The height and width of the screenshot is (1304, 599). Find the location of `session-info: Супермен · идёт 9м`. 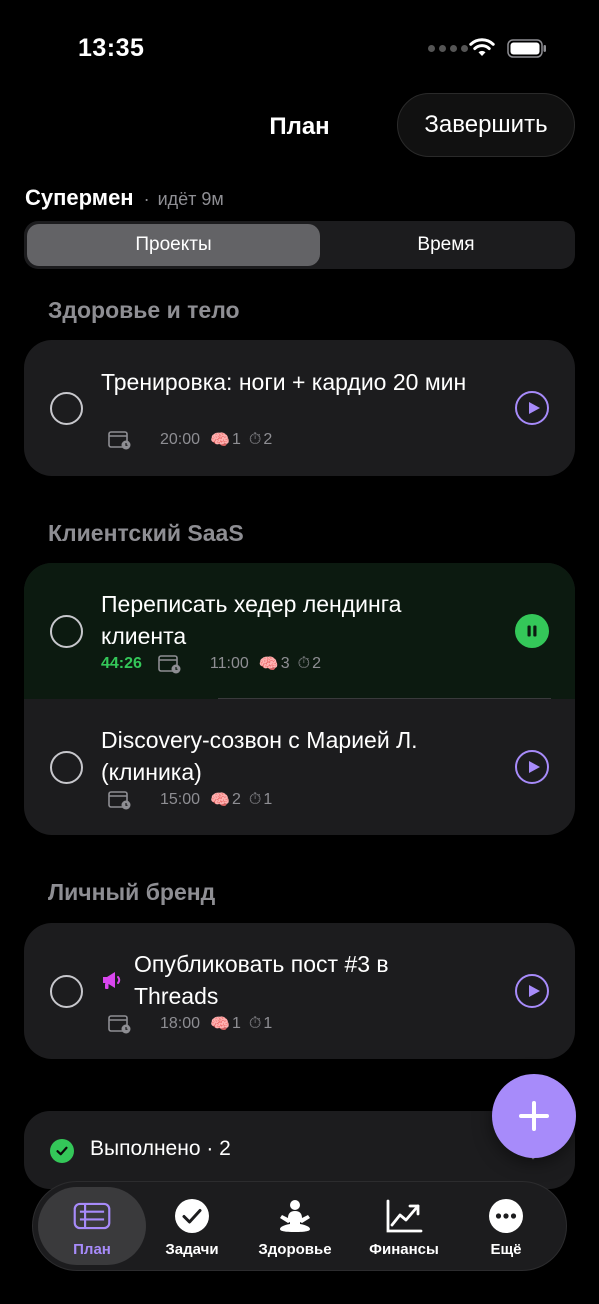

session-info: Супермен · идёт 9м is located at coordinates (124, 198).